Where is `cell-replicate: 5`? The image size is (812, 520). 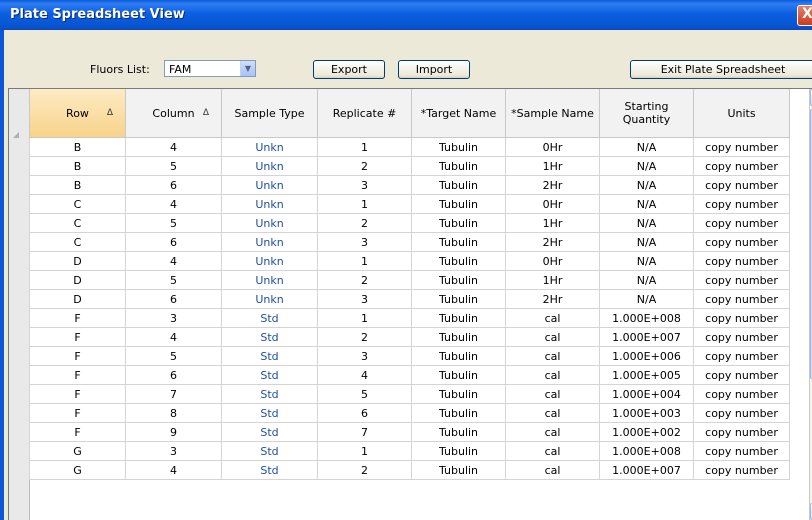
cell-replicate: 5 is located at coordinates (364, 394).